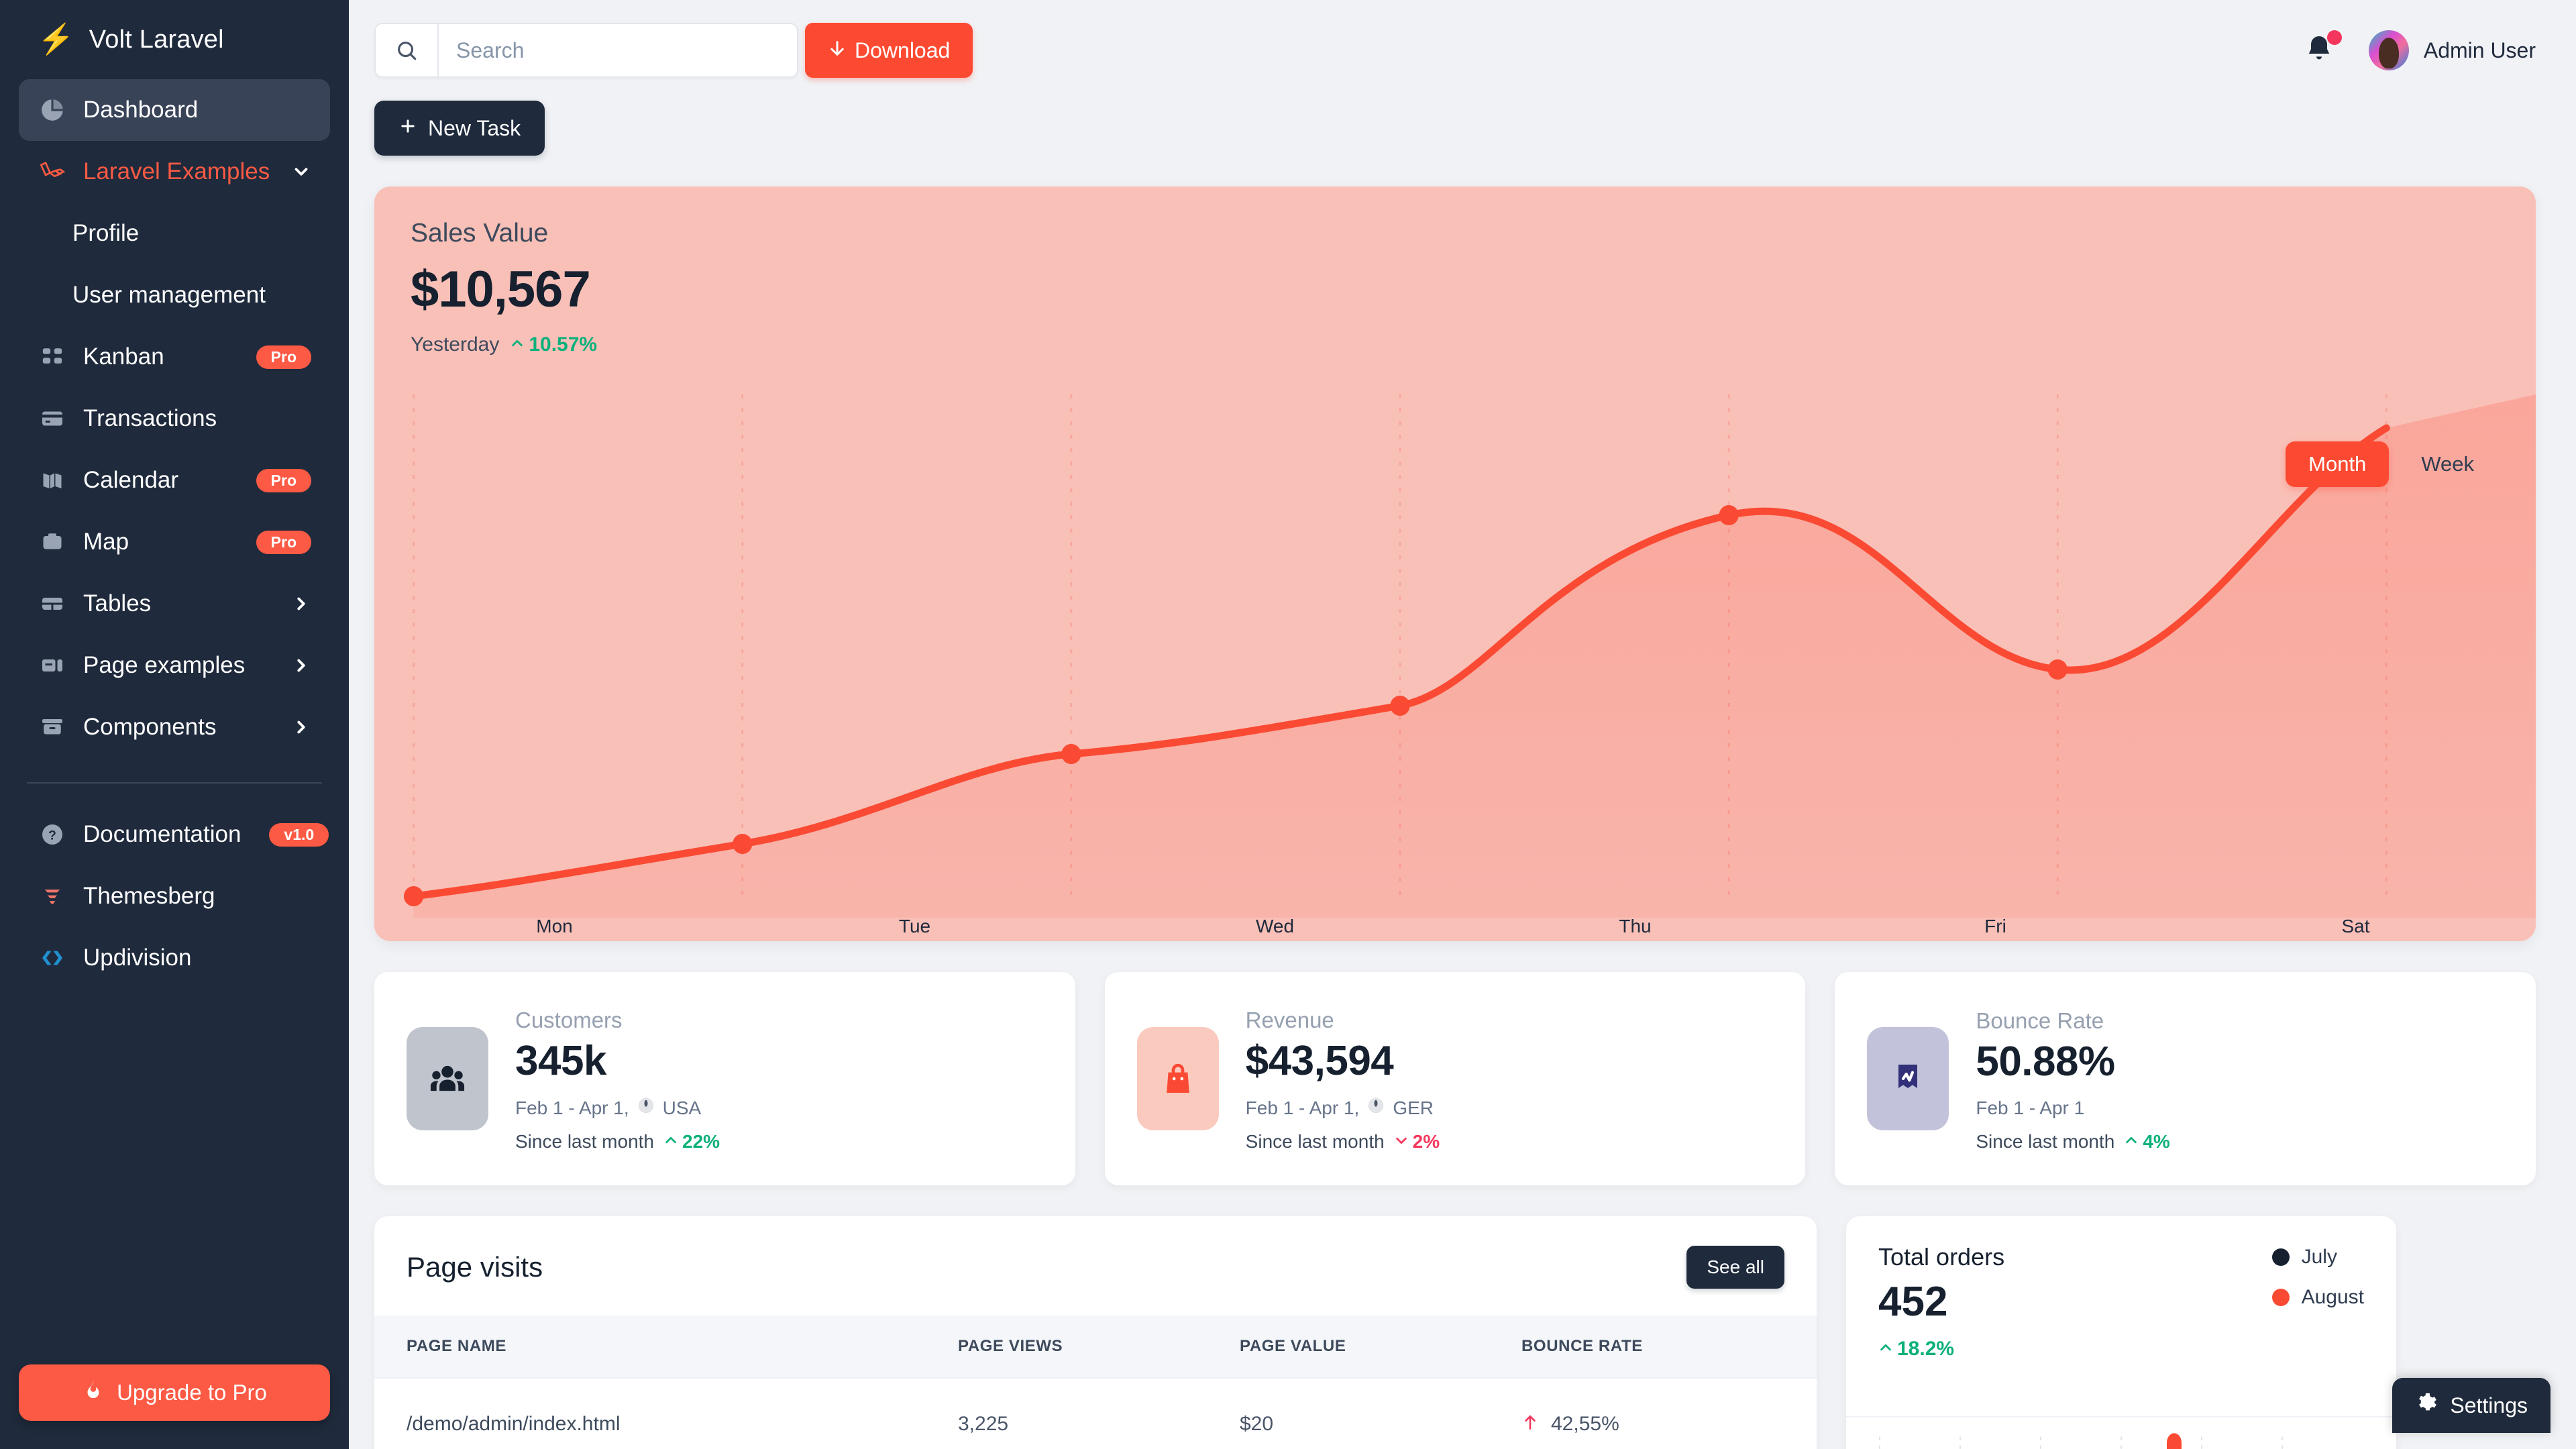 This screenshot has height=1449, width=2576. I want to click on table-body: /demo/admin/index.html 3,225 $20 42,55%, so click(1095, 1413).